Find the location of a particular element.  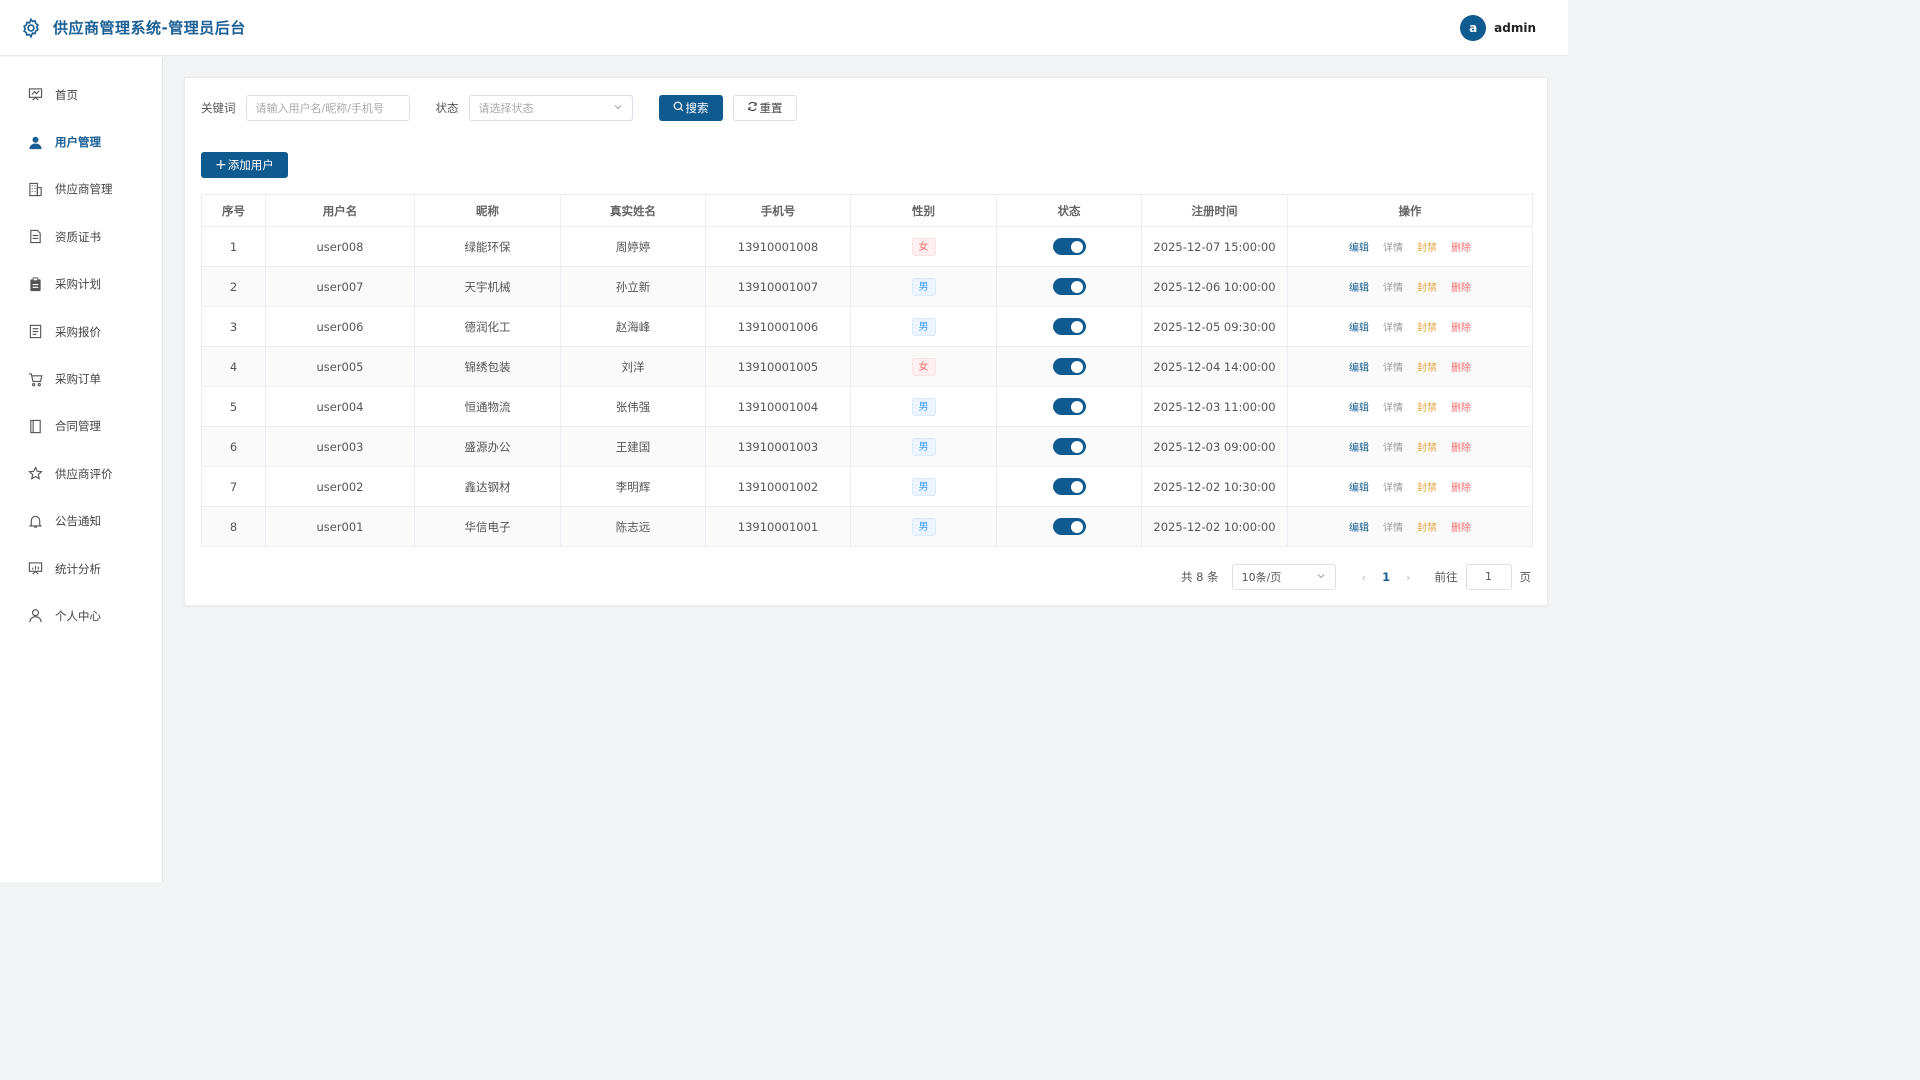

sidebar-item-notices: 公告通知 is located at coordinates (81, 521).